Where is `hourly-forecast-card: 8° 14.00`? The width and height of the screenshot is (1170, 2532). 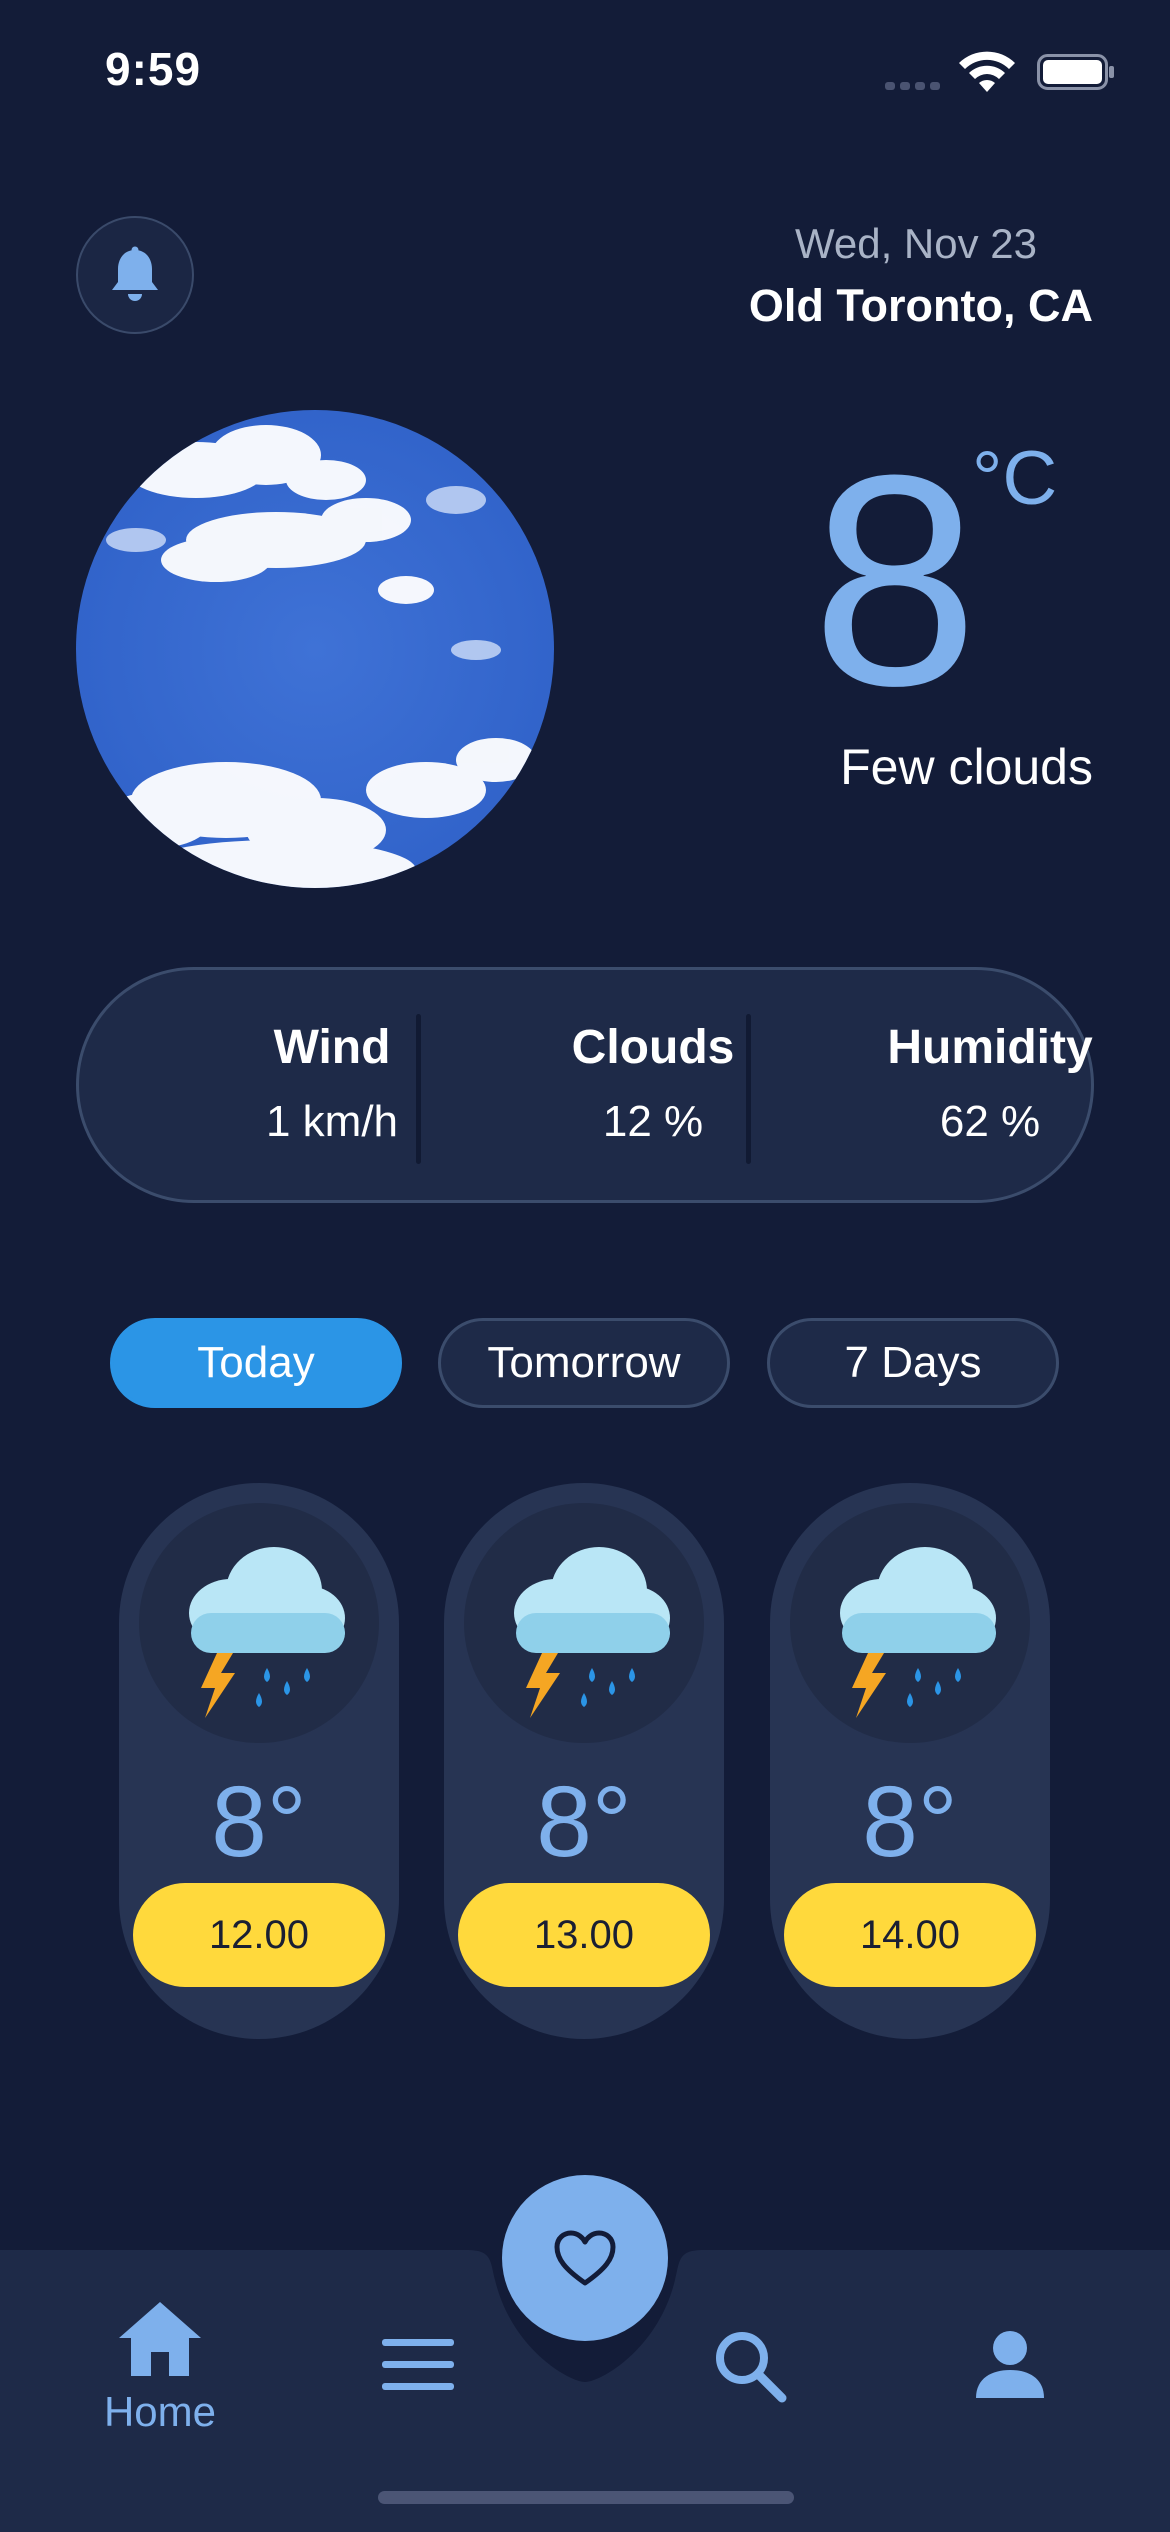 hourly-forecast-card: 8° 14.00 is located at coordinates (910, 1761).